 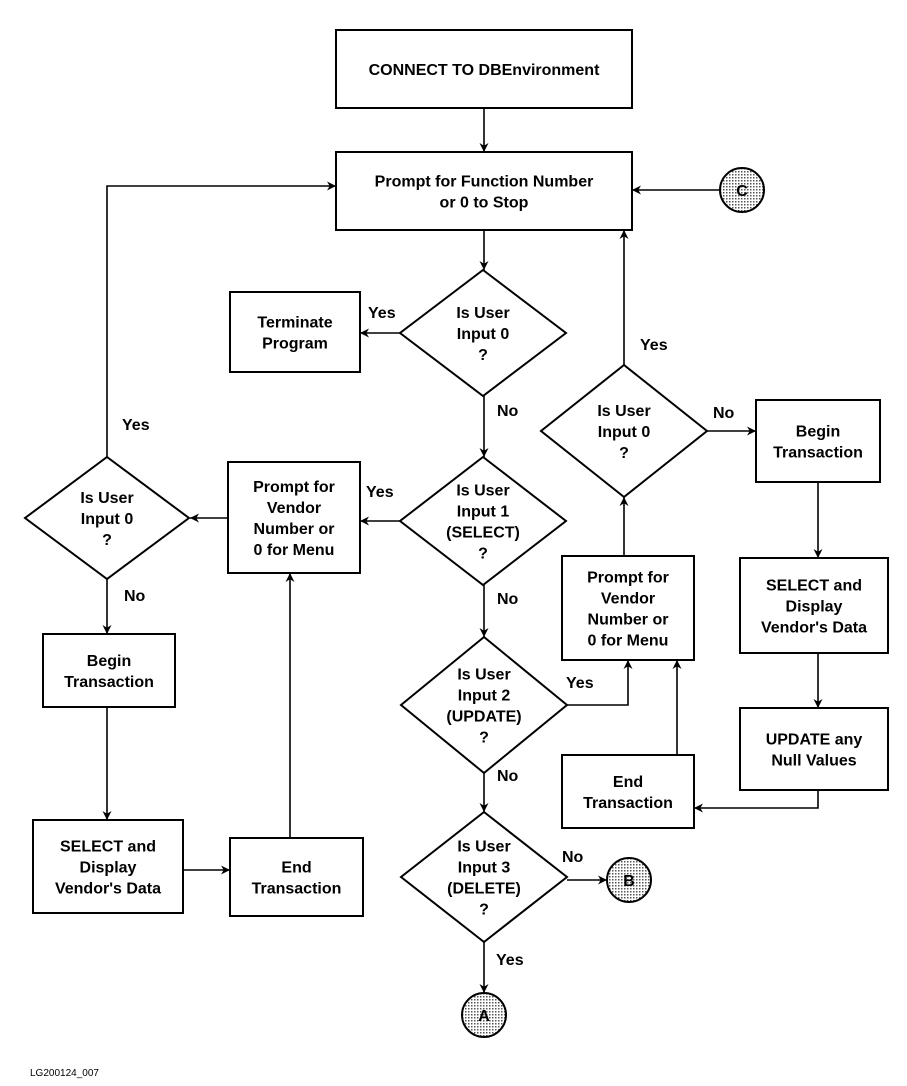 I want to click on is-input-2-decision: Is User Input 2 (UPDATE)?, so click(x=484, y=705).